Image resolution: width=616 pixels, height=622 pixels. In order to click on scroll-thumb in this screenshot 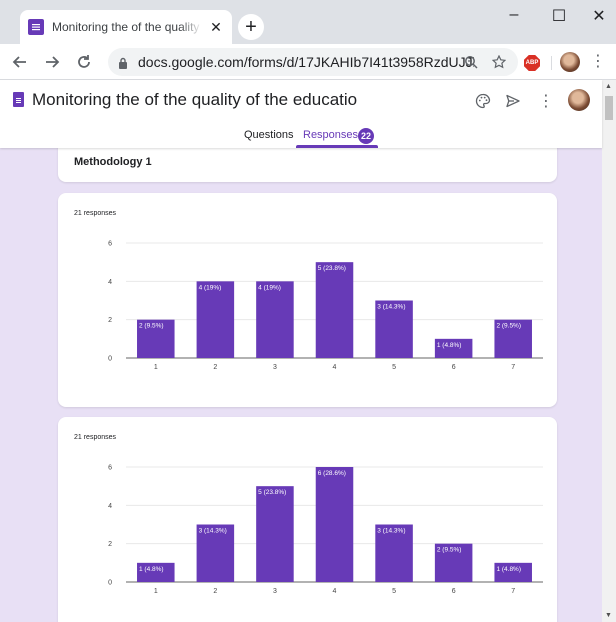, I will do `click(609, 108)`.